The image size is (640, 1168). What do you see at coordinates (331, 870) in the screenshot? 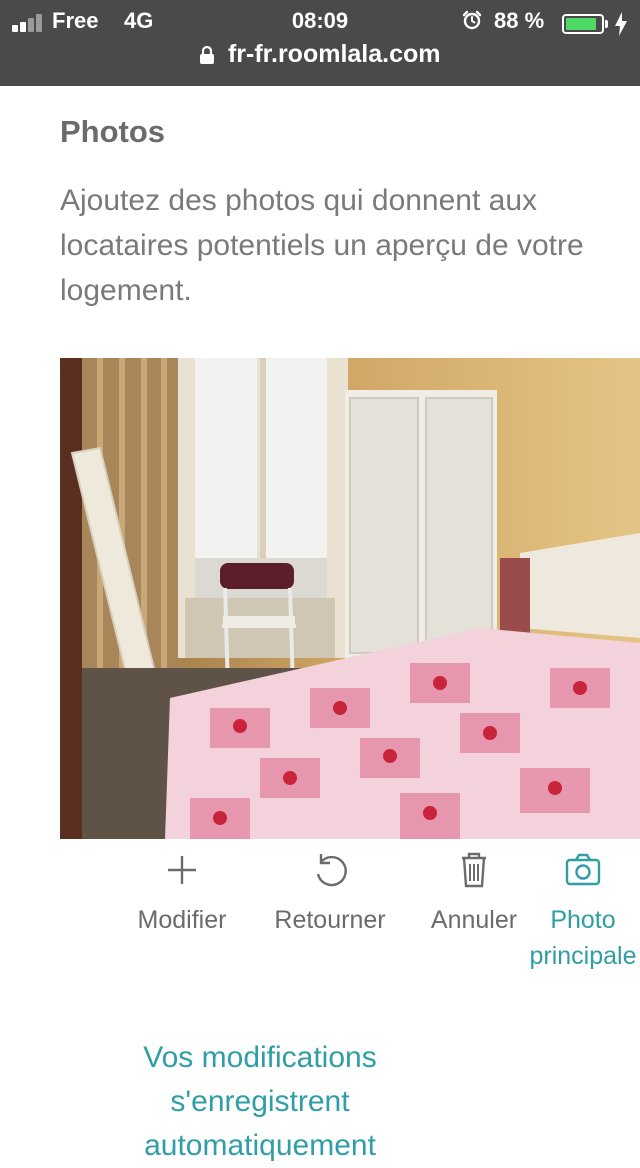
I see `rotate-icon` at bounding box center [331, 870].